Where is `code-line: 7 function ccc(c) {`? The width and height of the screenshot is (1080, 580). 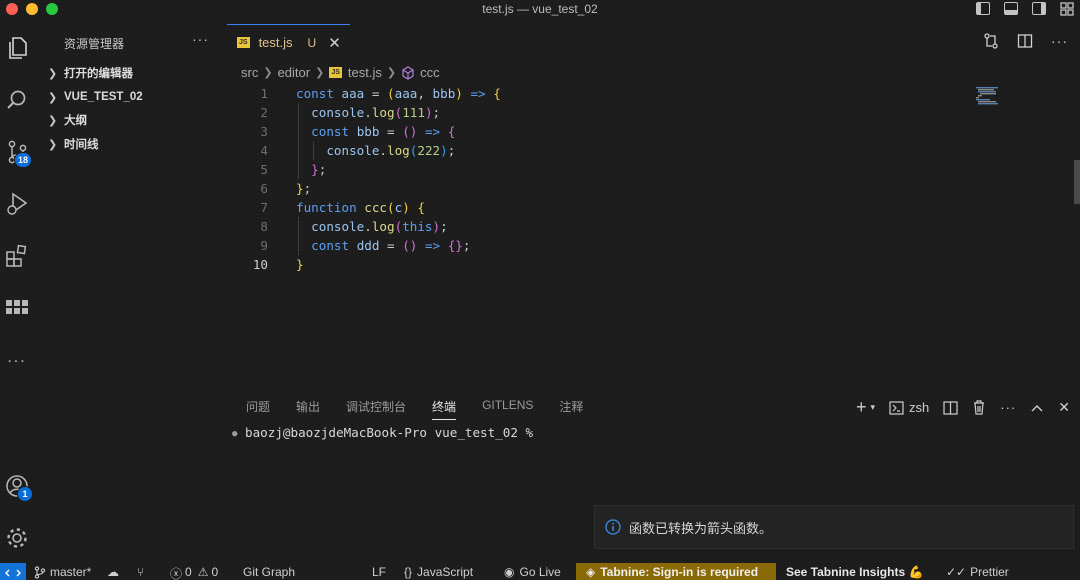 code-line: 7 function ccc(c) { is located at coordinates (604, 207).